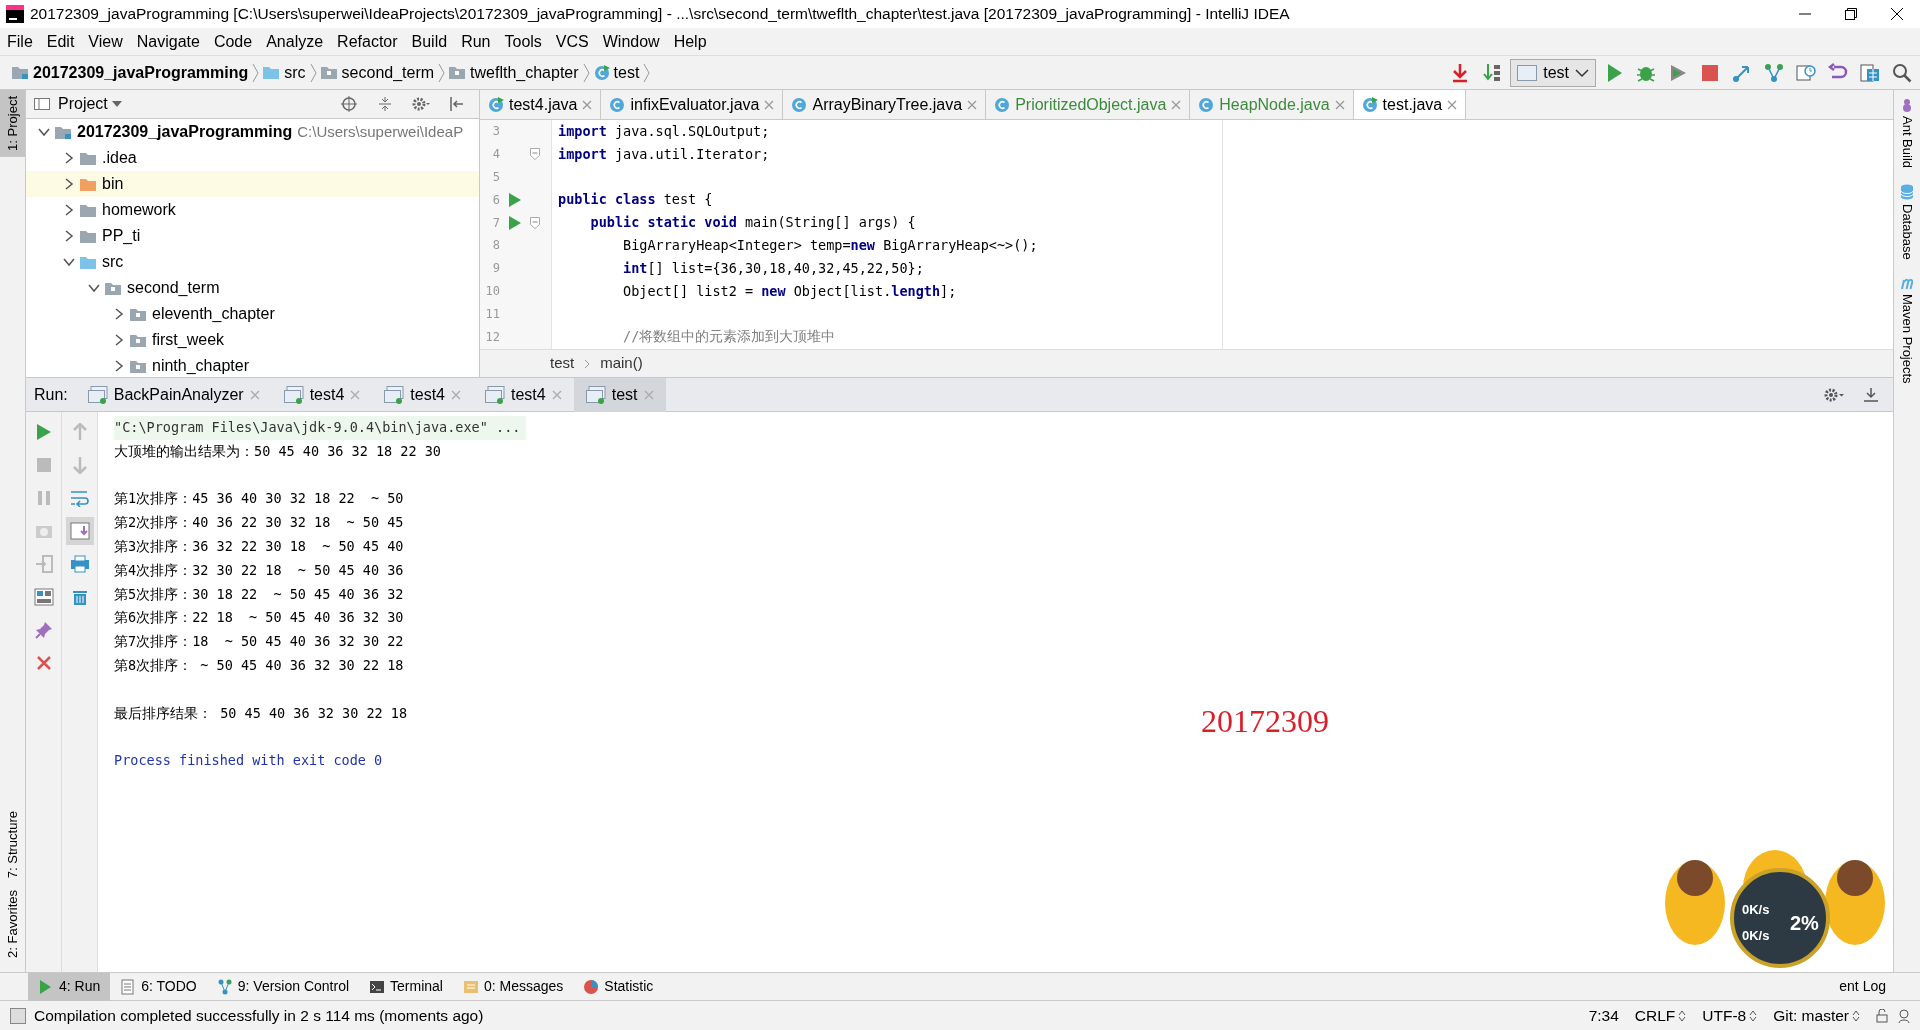  I want to click on tool-window-tab: Ant Build, so click(1907, 133).